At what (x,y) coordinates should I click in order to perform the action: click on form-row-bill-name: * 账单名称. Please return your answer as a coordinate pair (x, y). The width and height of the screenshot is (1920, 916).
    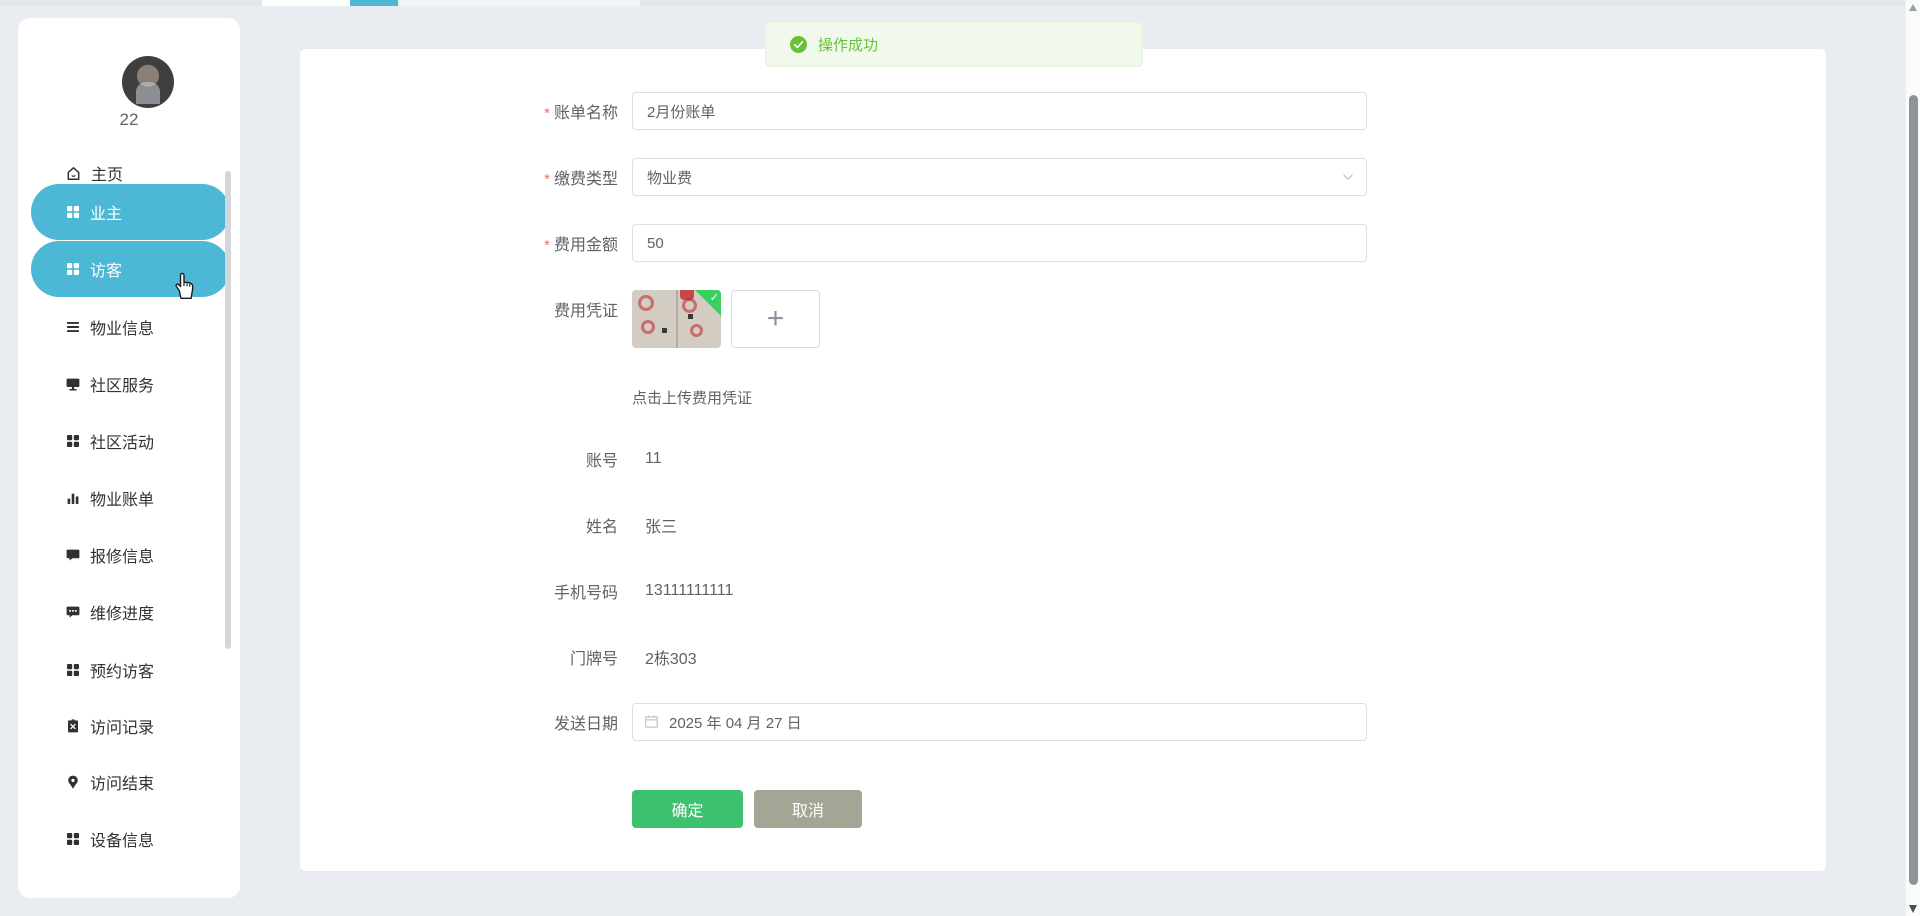
    Looking at the image, I should click on (898, 111).